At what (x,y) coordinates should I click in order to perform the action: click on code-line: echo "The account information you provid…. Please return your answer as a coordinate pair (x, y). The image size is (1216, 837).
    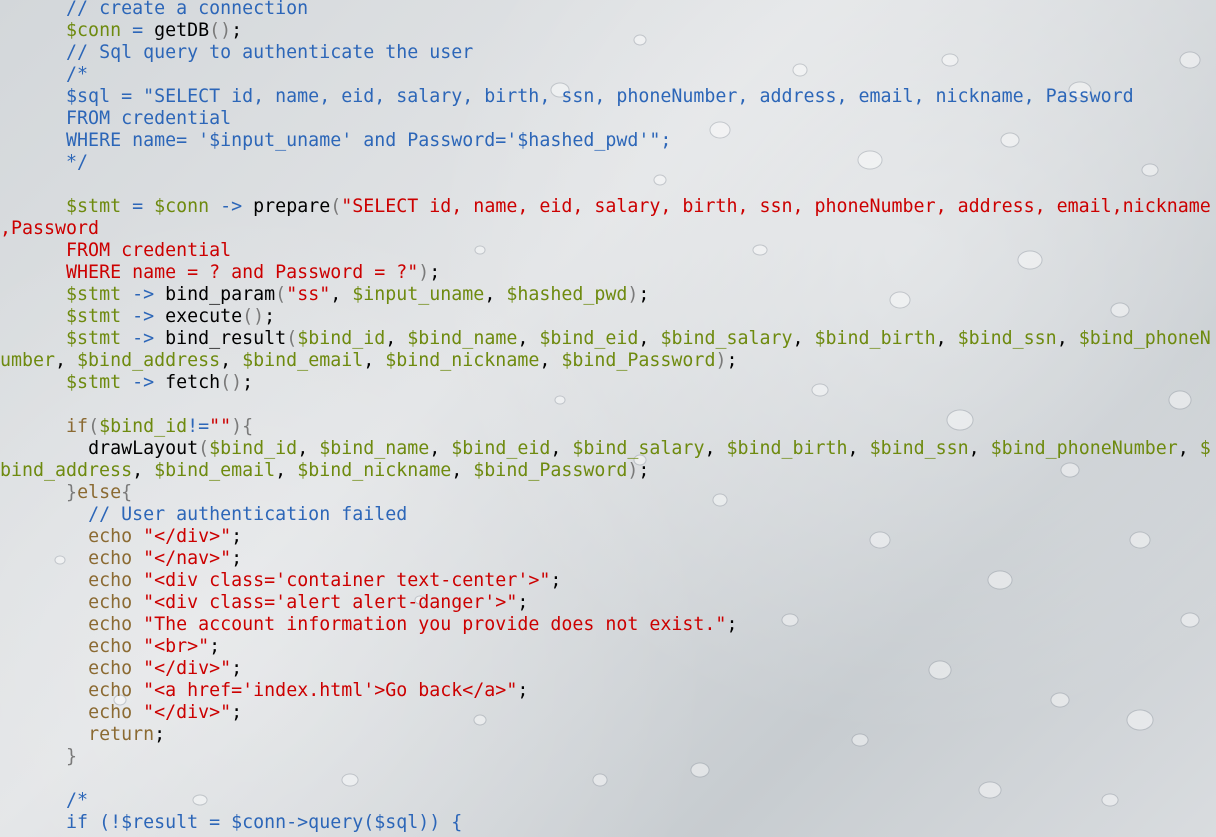
    Looking at the image, I should click on (608, 625).